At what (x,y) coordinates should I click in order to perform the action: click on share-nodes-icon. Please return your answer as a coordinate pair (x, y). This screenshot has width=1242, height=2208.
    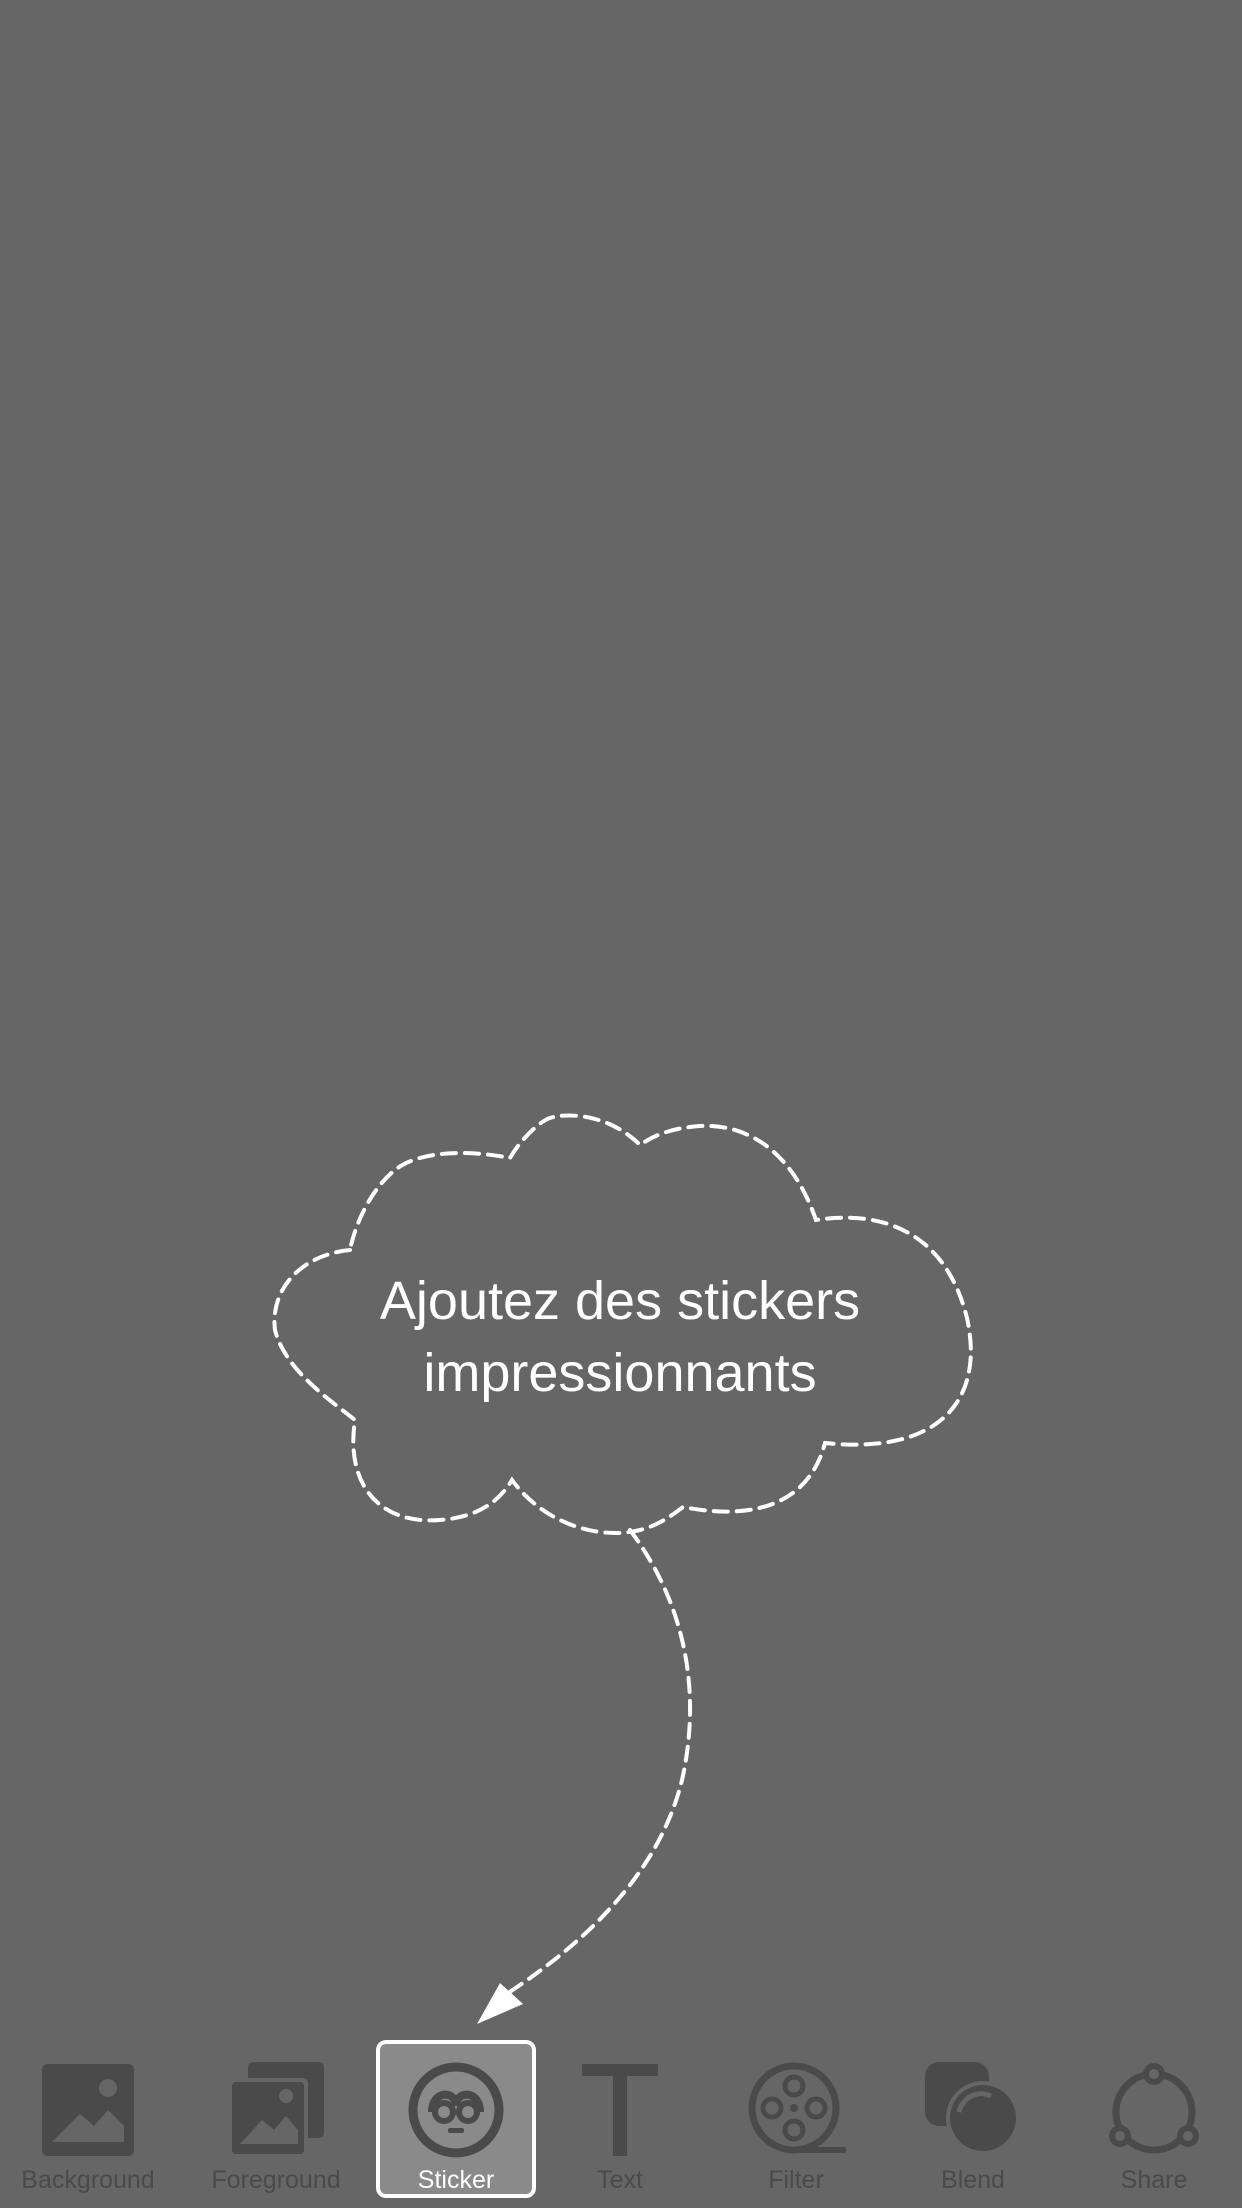
    Looking at the image, I should click on (1154, 2108).